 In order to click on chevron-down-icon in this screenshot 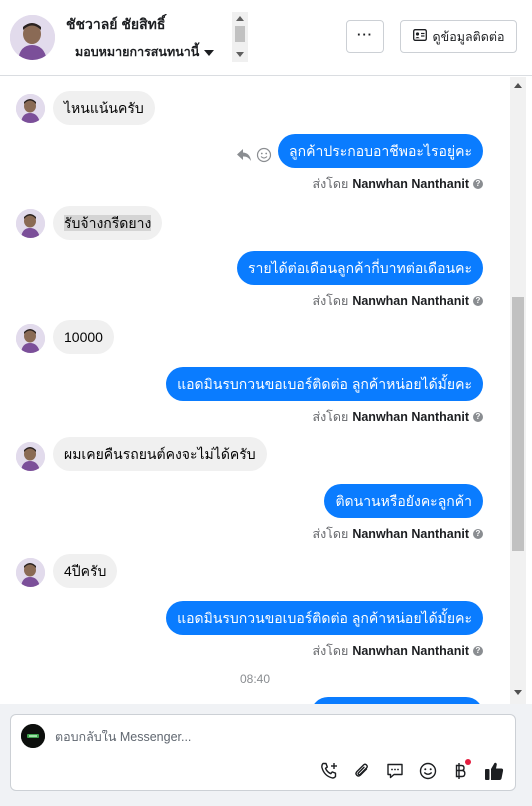, I will do `click(209, 52)`.